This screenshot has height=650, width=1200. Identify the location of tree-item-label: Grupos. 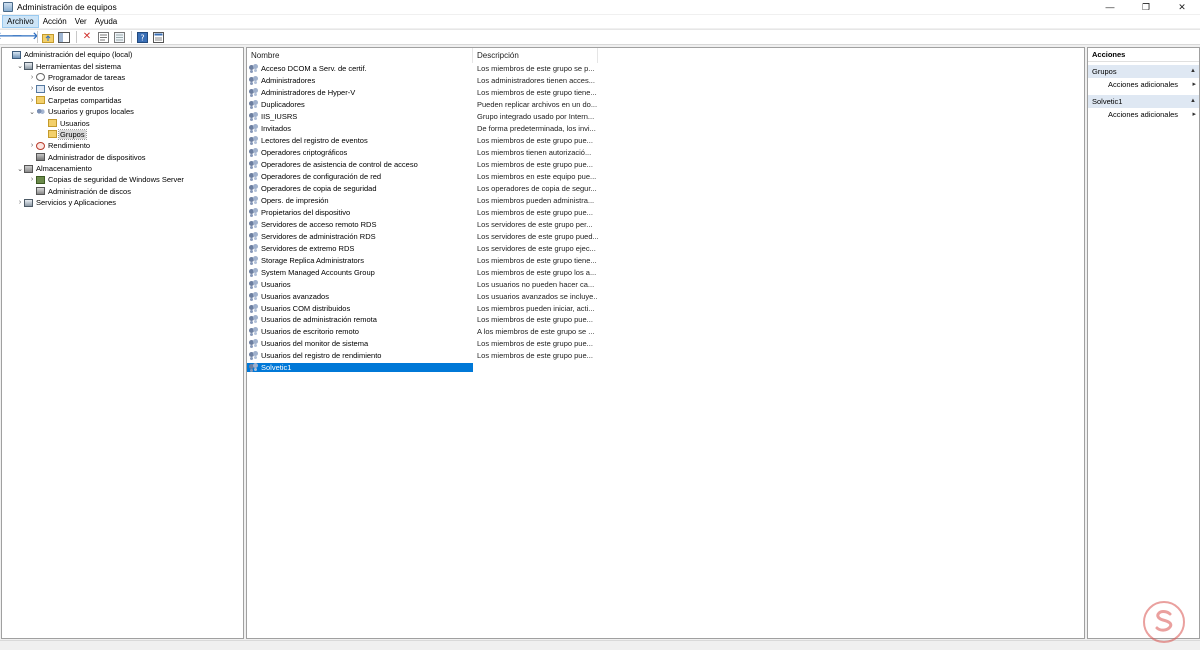
(72, 134).